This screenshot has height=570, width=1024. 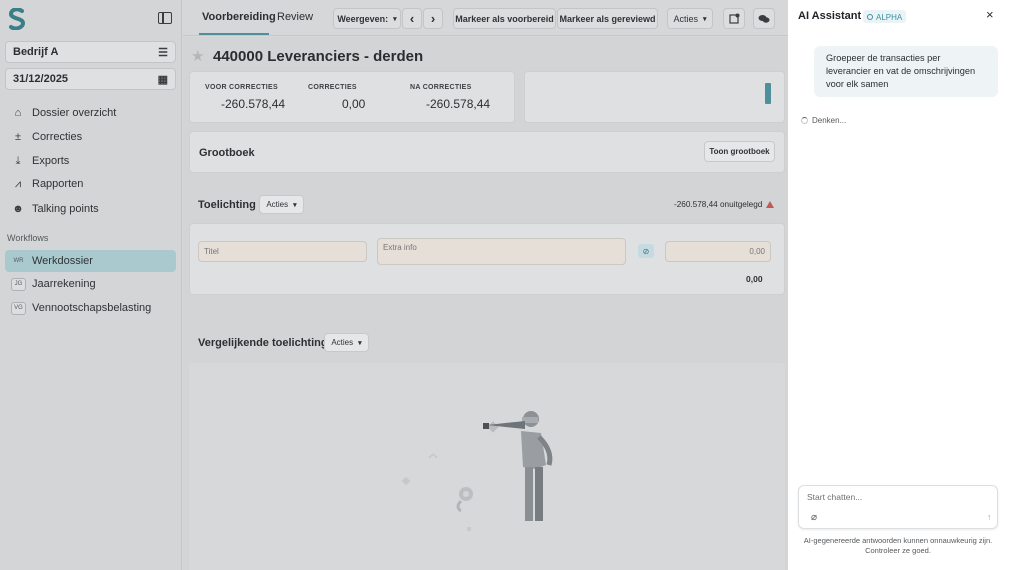 What do you see at coordinates (814, 517) in the screenshot?
I see `paperclip-icon: ⌀` at bounding box center [814, 517].